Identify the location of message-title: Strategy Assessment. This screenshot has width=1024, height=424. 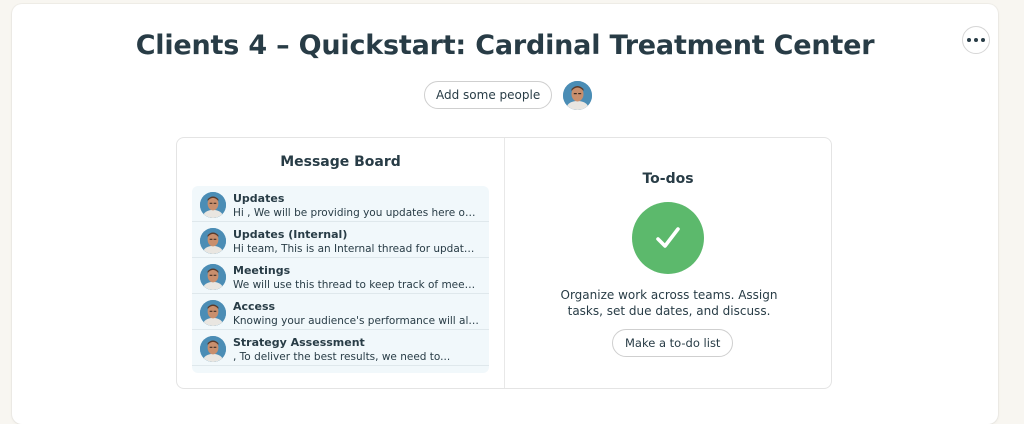
(299, 342).